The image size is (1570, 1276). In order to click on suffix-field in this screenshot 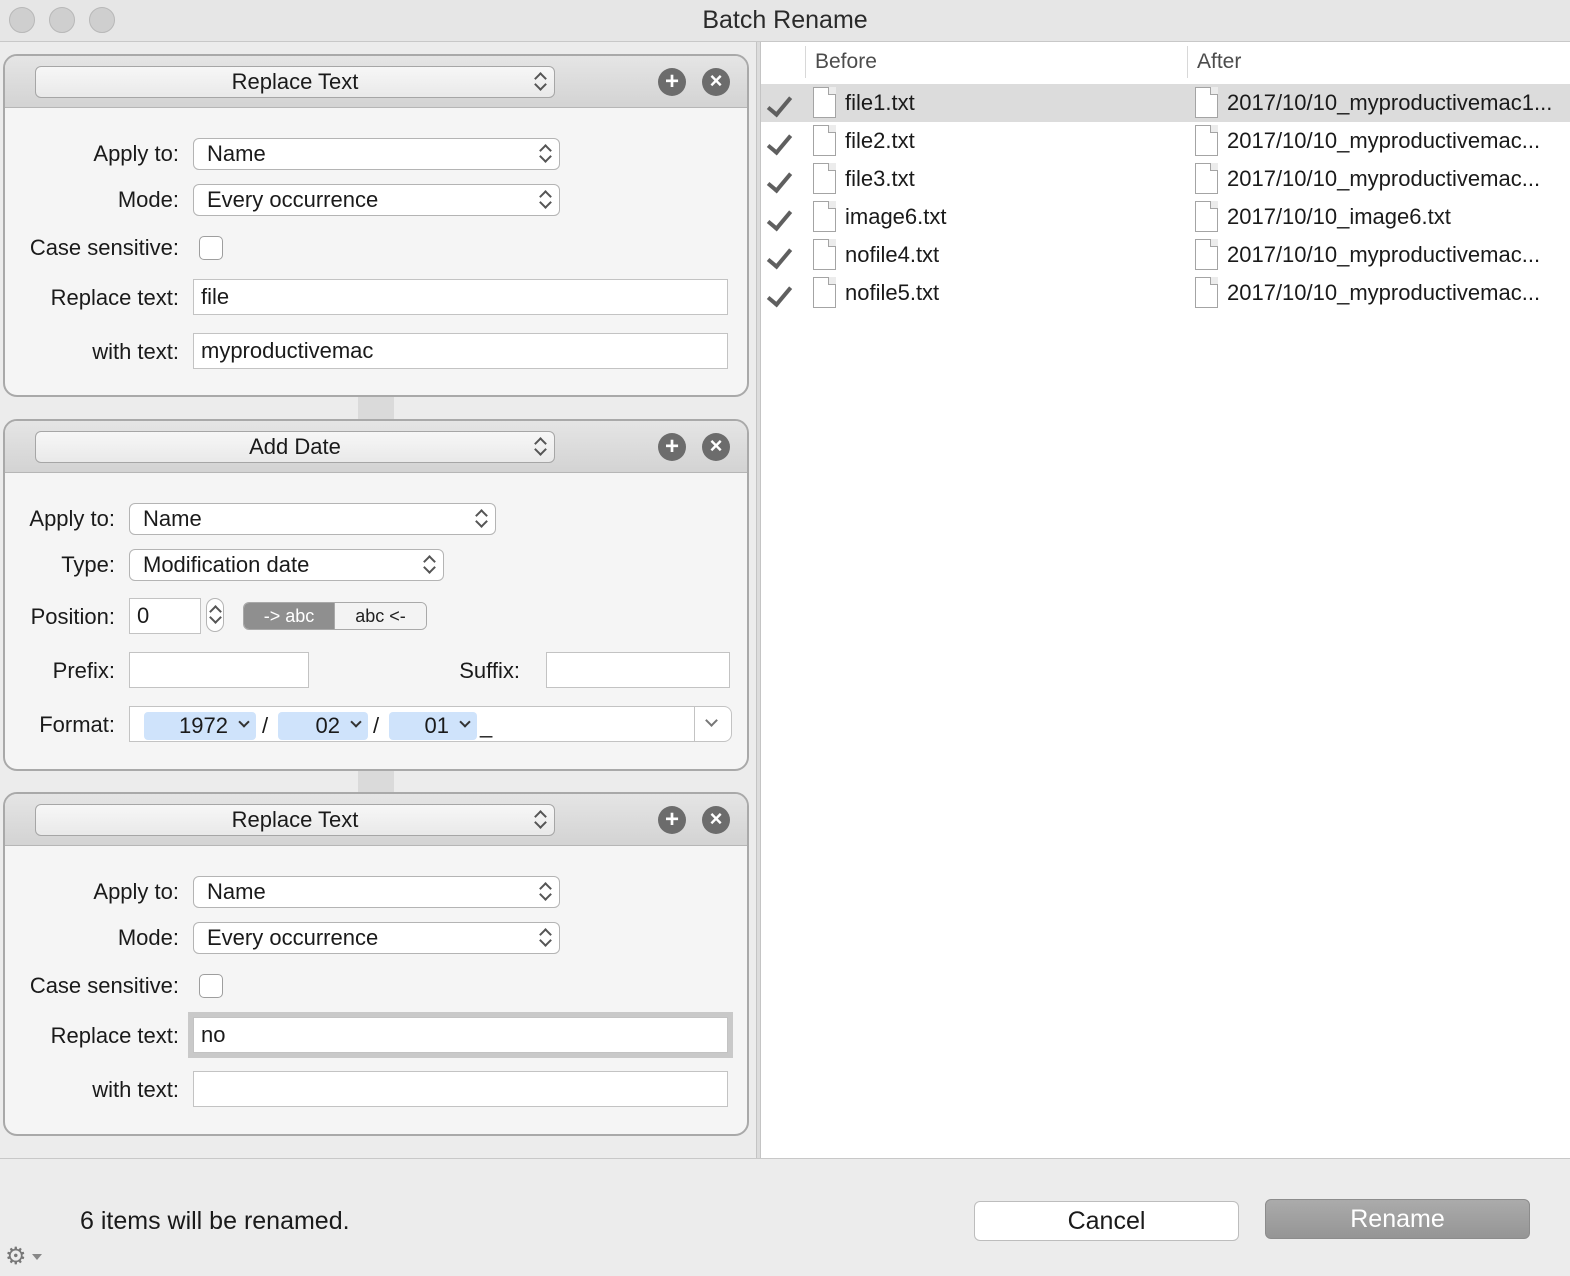, I will do `click(638, 670)`.